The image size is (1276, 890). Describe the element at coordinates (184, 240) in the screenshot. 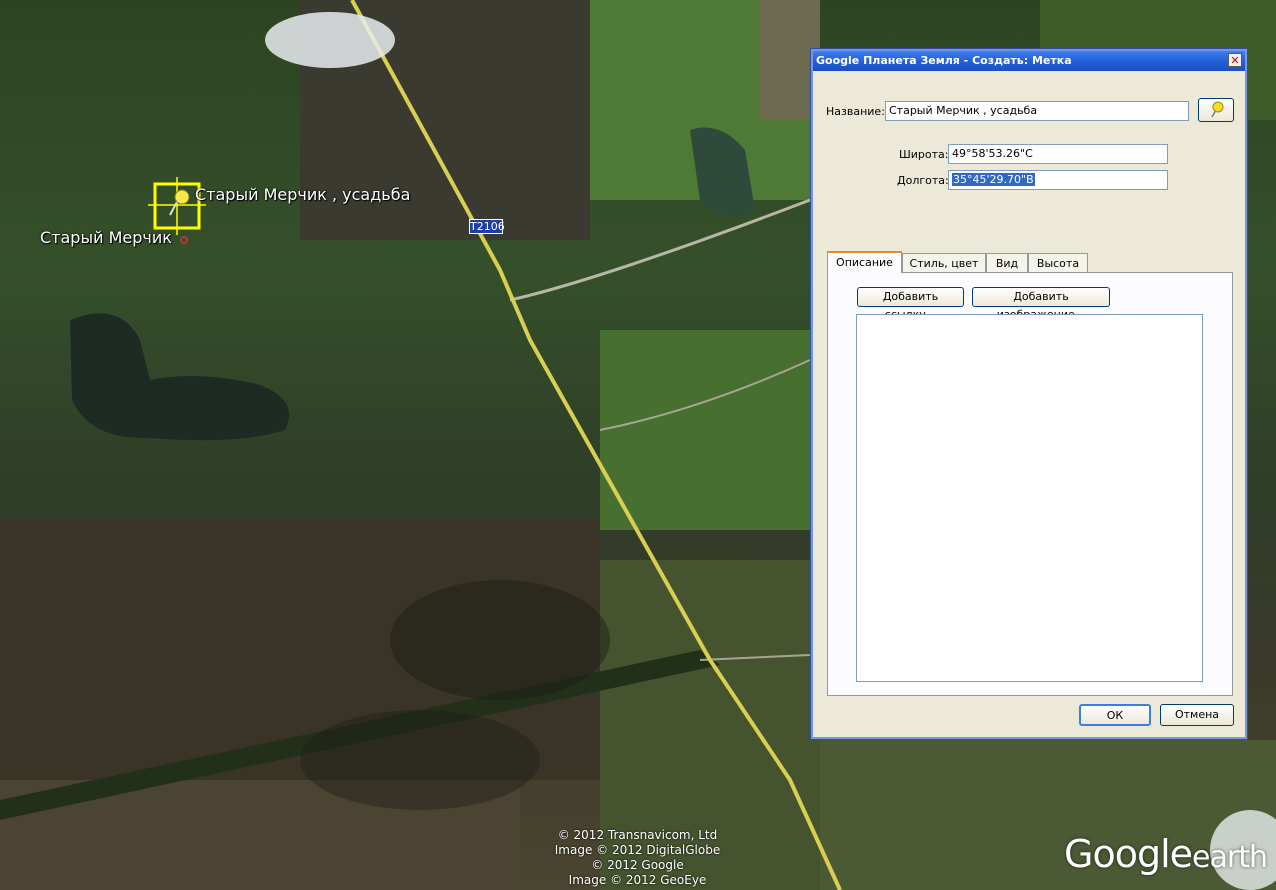

I see `village-marker-icon` at that location.